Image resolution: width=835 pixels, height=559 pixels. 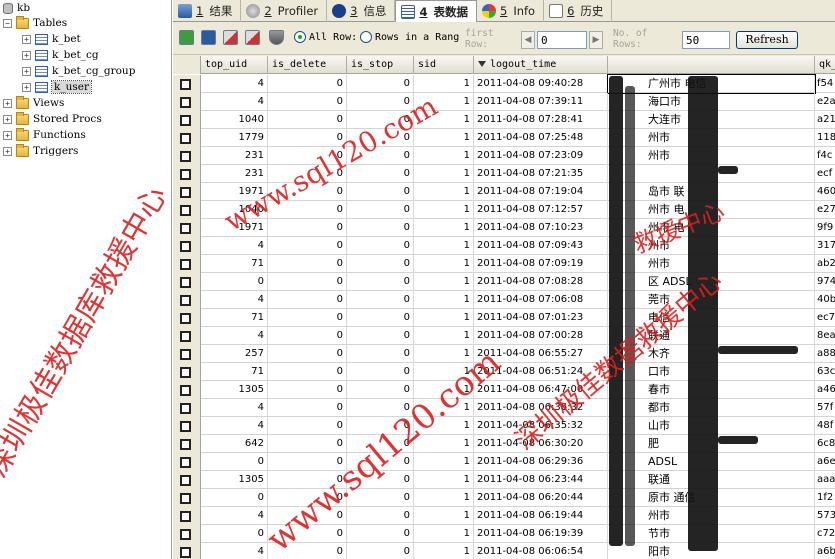 I want to click on tab-profiler: 2 Profiler, so click(x=284, y=11).